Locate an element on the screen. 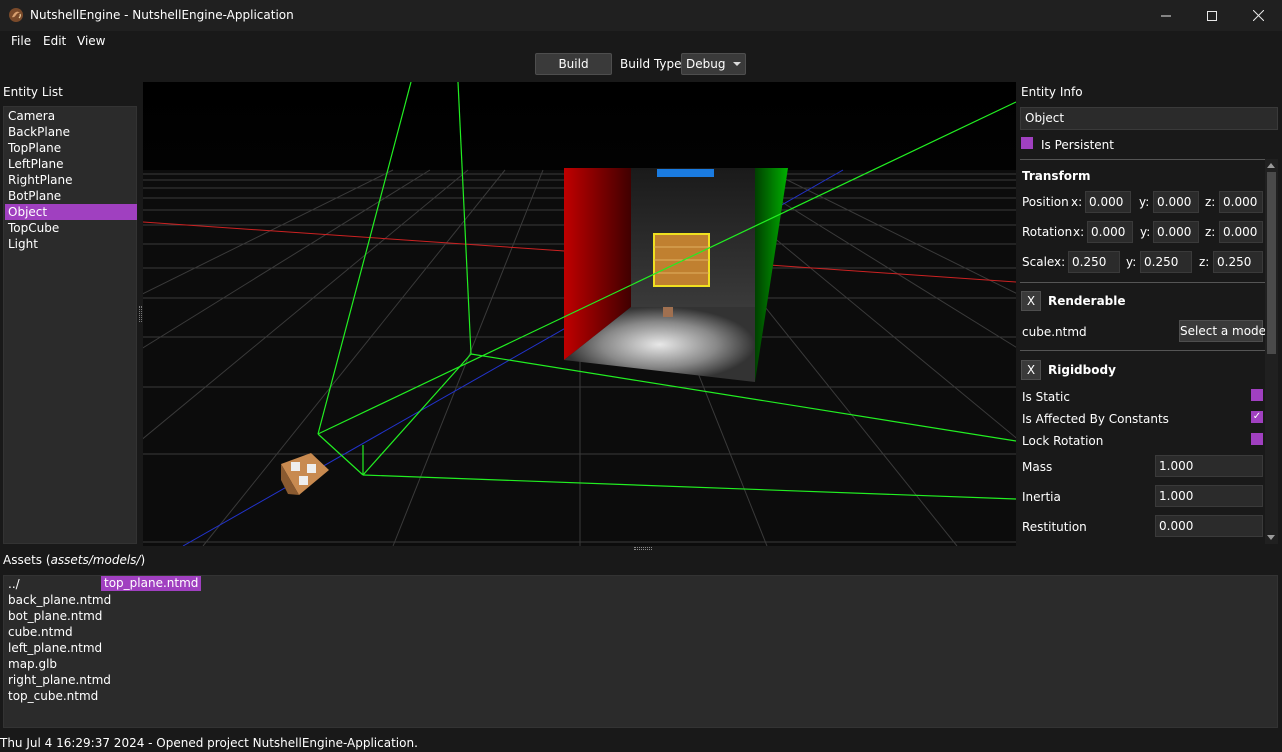 This screenshot has height=752, width=1282. scale-y-label: y: is located at coordinates (1131, 262).